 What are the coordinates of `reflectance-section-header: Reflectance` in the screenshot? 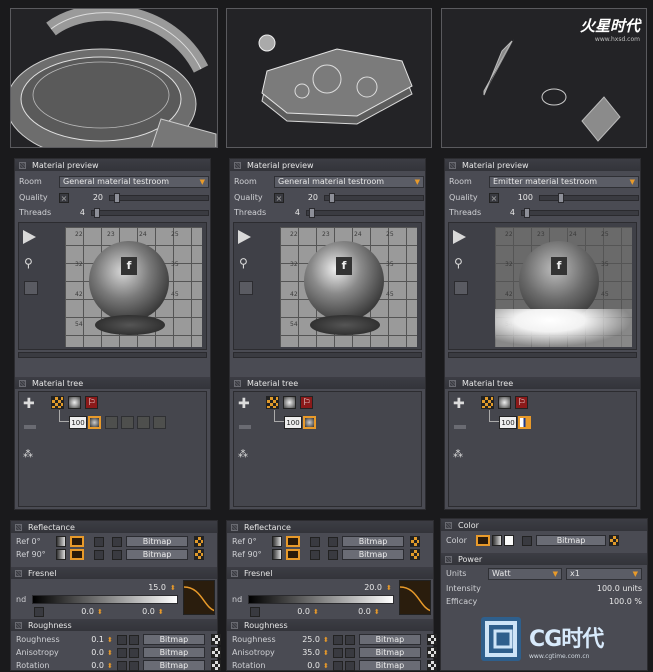 It's located at (330, 527).